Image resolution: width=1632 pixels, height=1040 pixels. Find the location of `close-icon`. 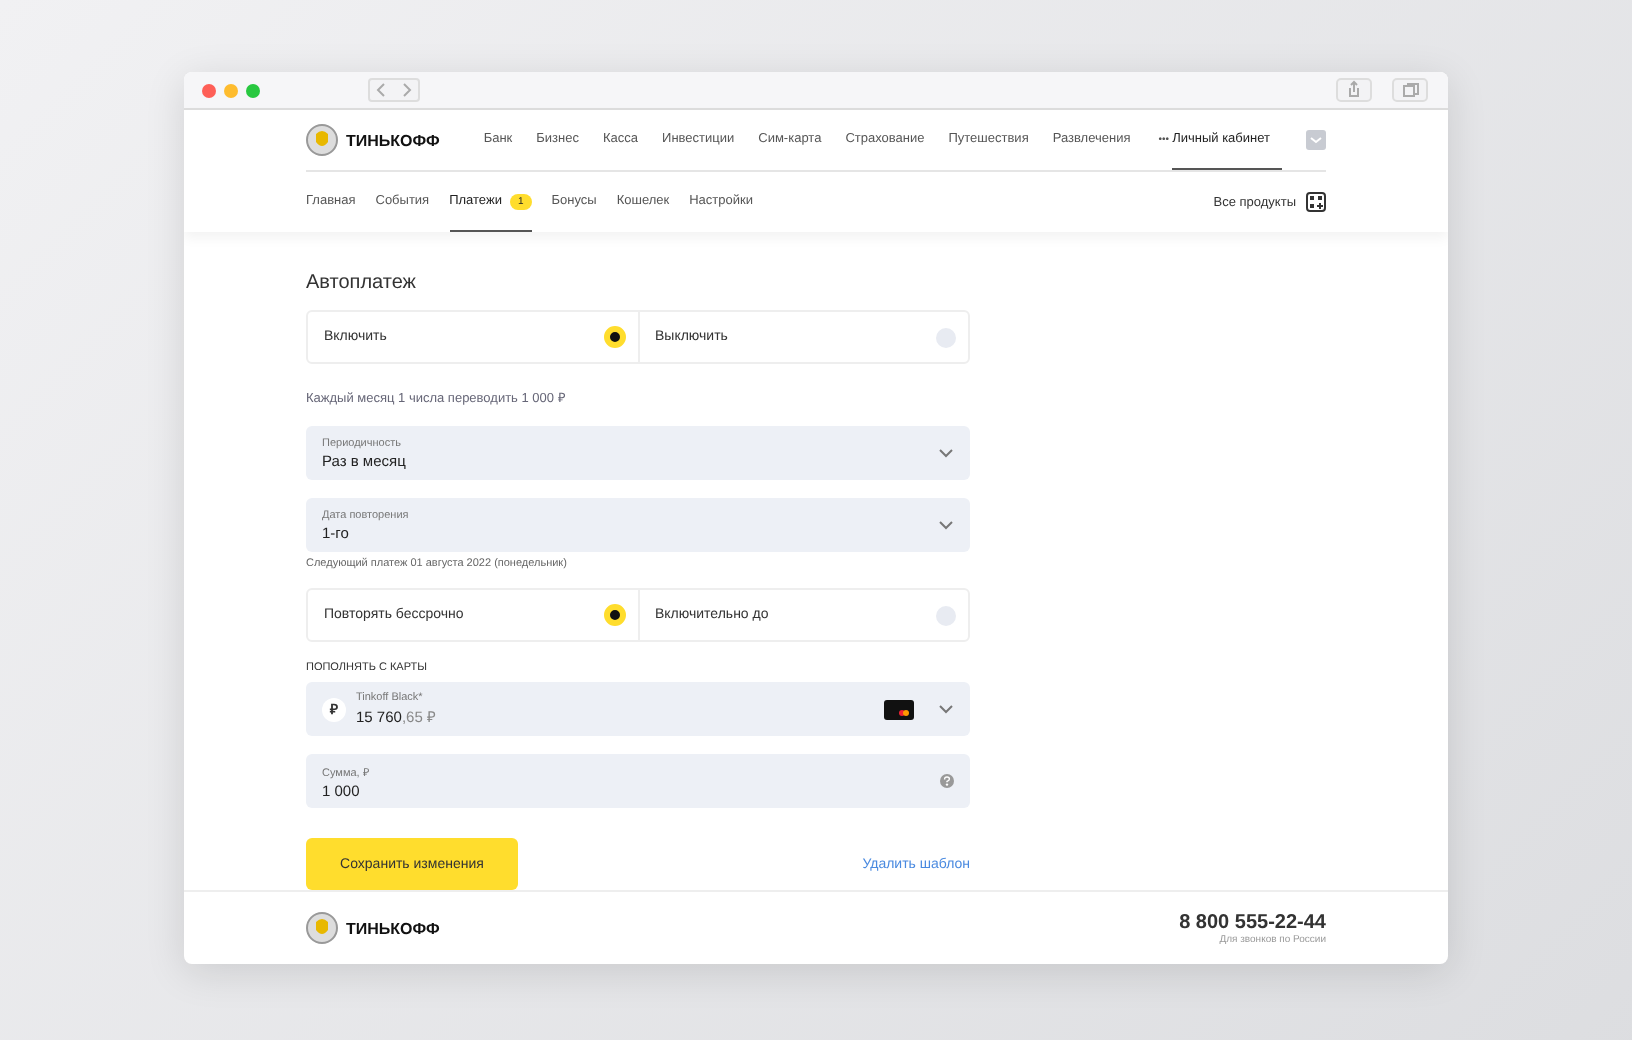

close-icon is located at coordinates (209, 90).